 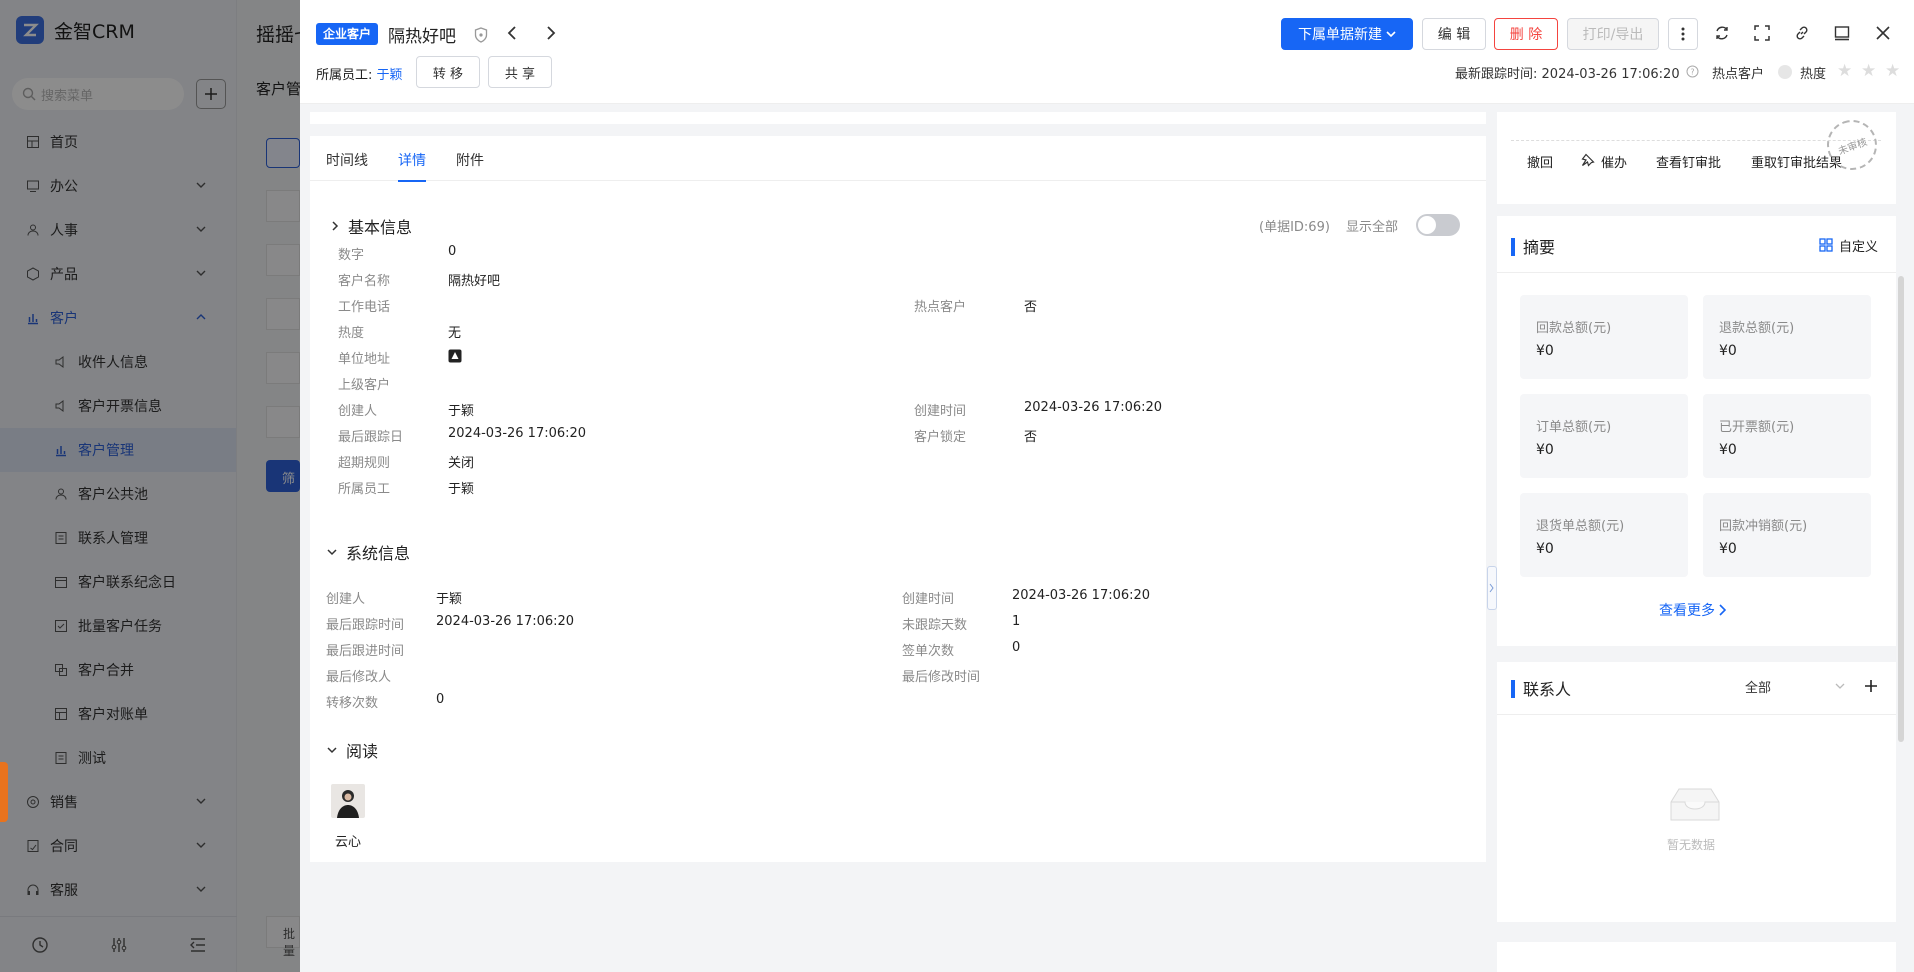 I want to click on stat-card: 已开票额(元) ¥0, so click(x=1787, y=436).